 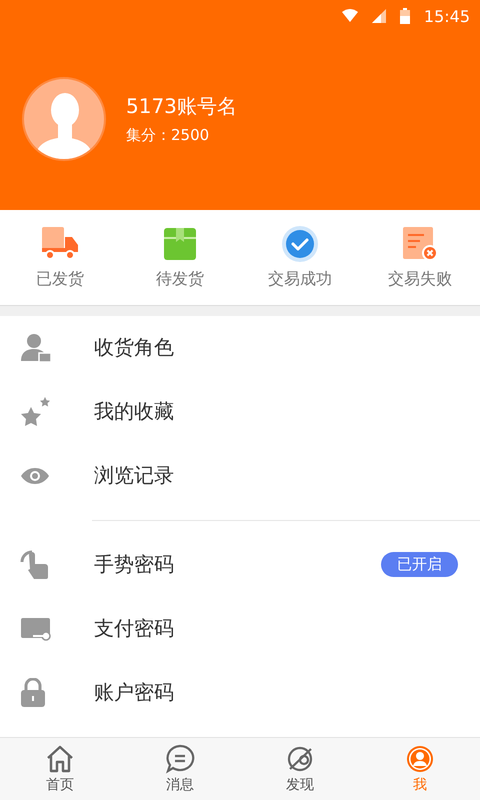 What do you see at coordinates (36, 628) in the screenshot?
I see `card-key-icon` at bounding box center [36, 628].